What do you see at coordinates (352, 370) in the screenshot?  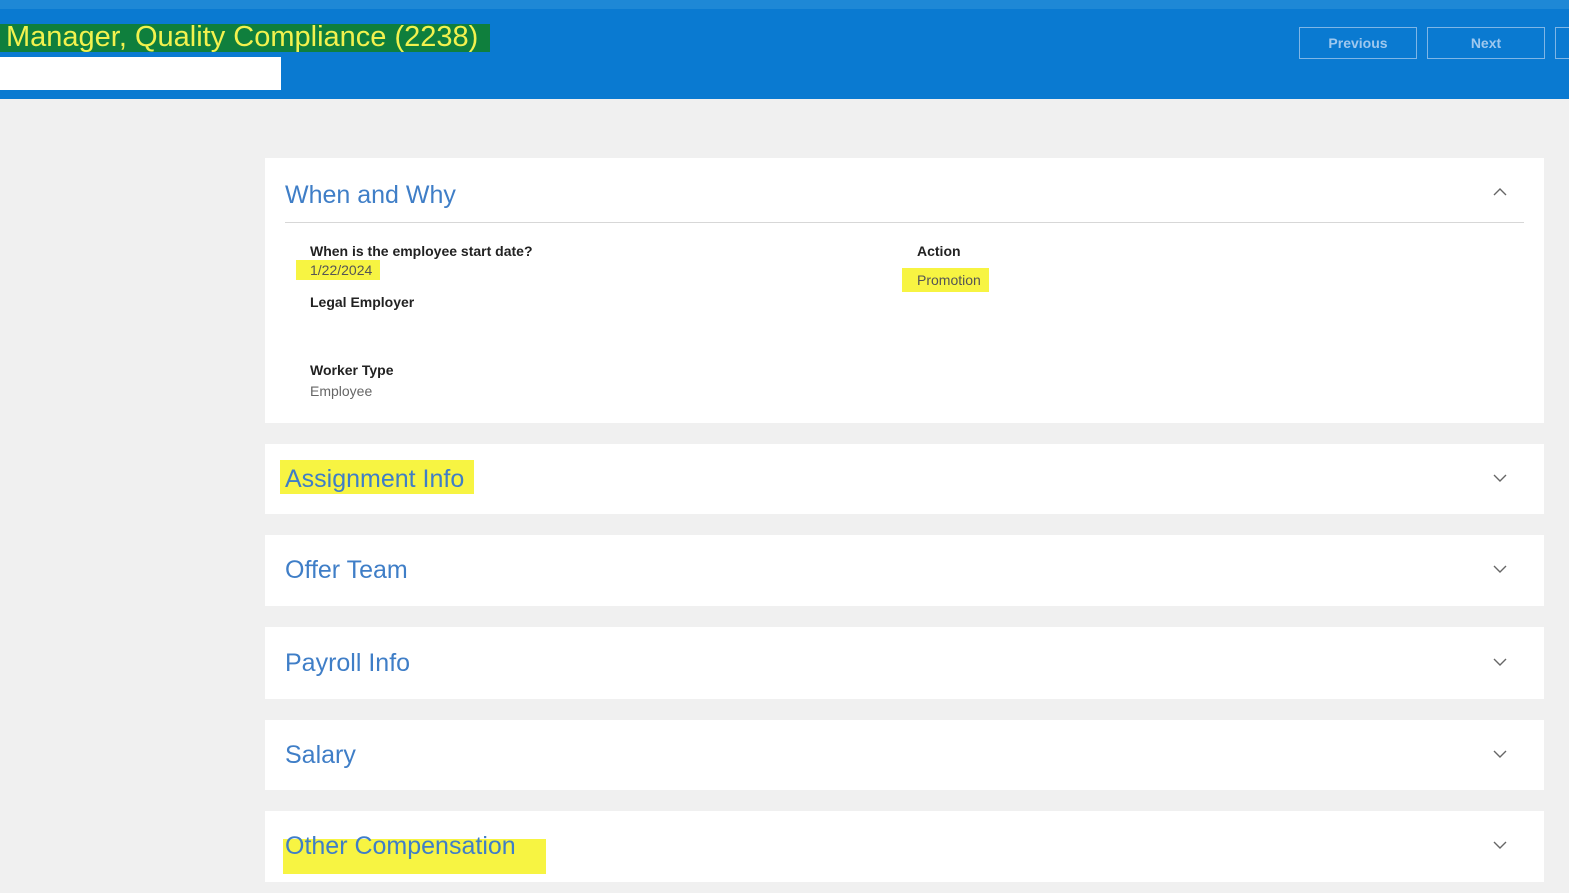 I see `worker-type-label: Worker Type` at bounding box center [352, 370].